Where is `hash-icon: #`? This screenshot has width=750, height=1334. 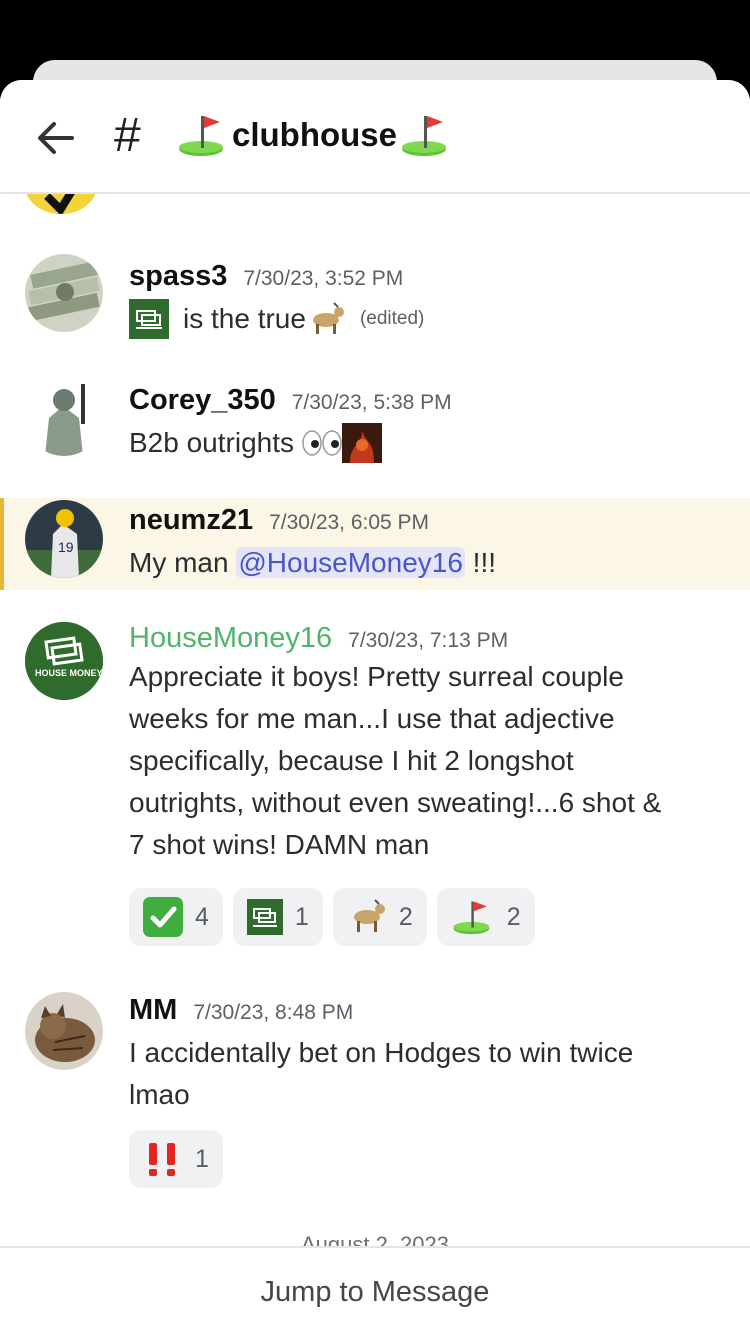 hash-icon: # is located at coordinates (127, 135).